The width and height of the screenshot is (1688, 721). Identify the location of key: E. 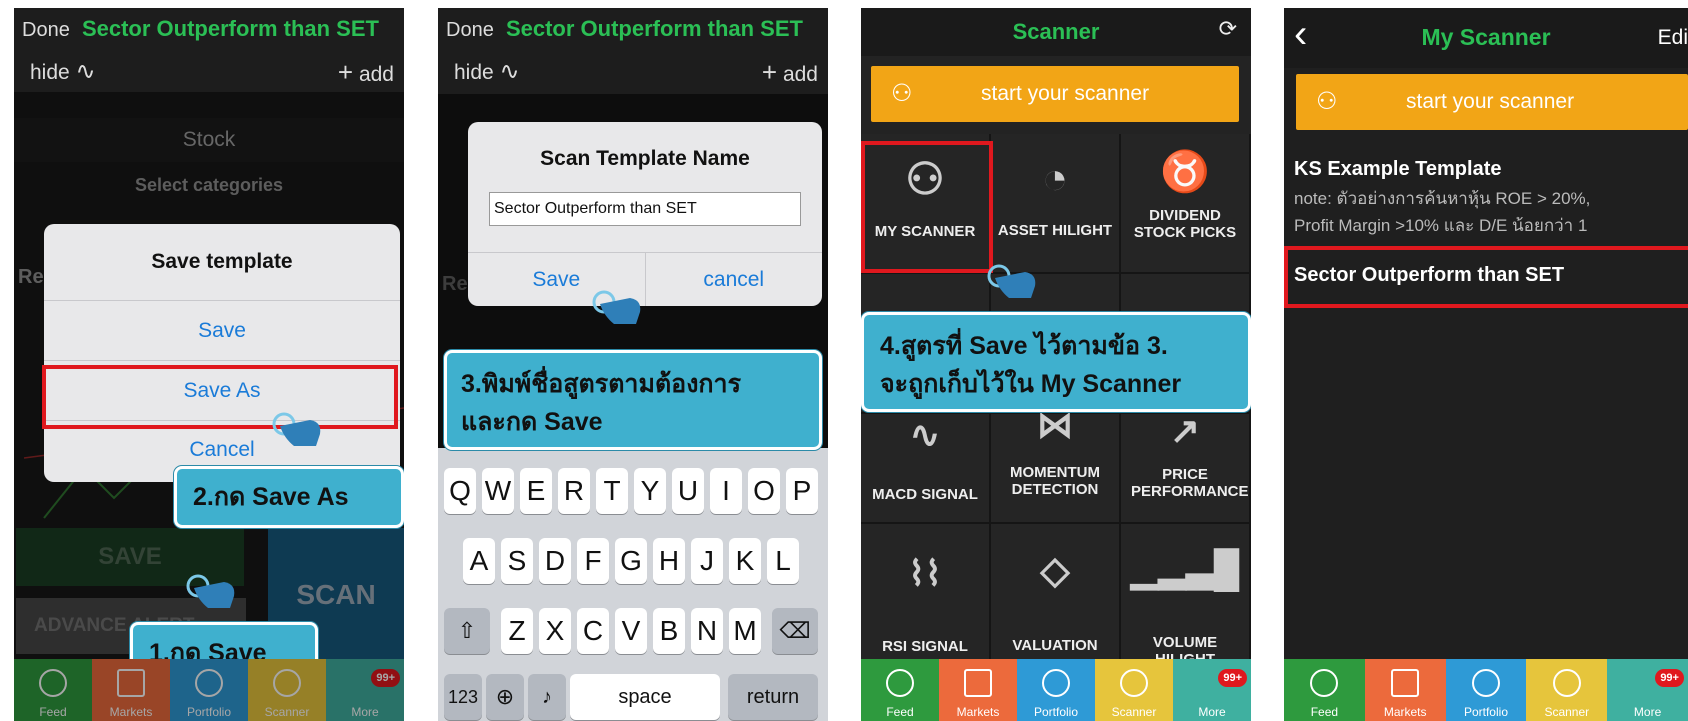
(536, 491).